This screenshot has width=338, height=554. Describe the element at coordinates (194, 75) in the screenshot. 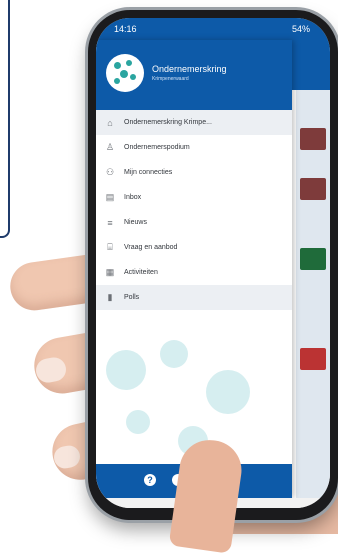

I see `drawer-header: Ondernemerskring Krimpenerwaard` at that location.